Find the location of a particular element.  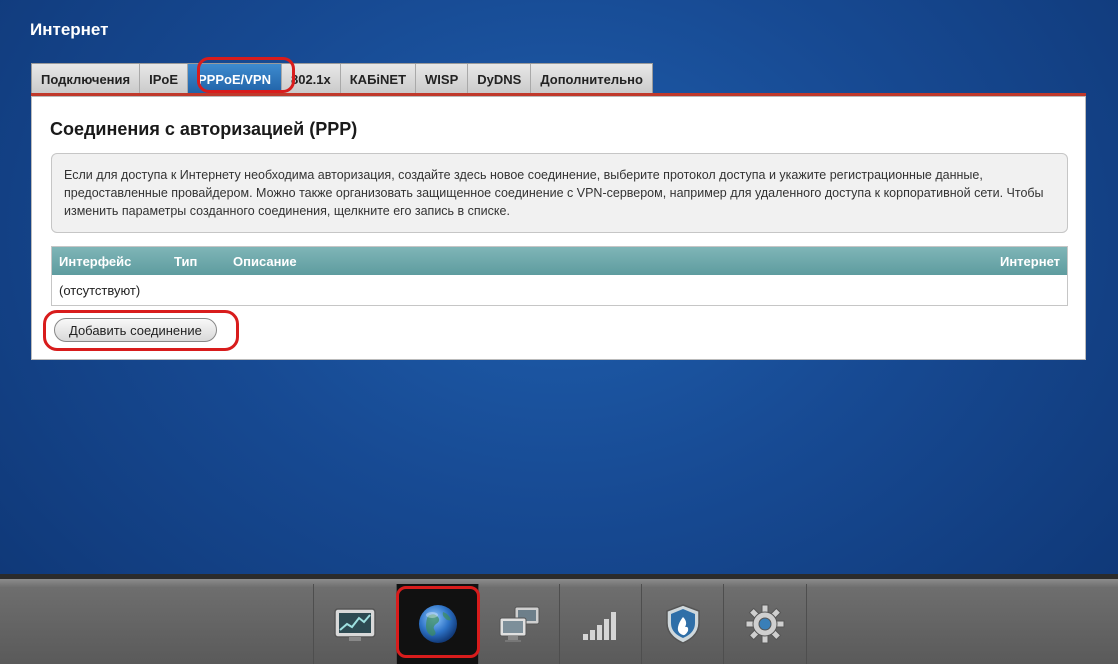

tab-8021x: 802.1x is located at coordinates (311, 79).